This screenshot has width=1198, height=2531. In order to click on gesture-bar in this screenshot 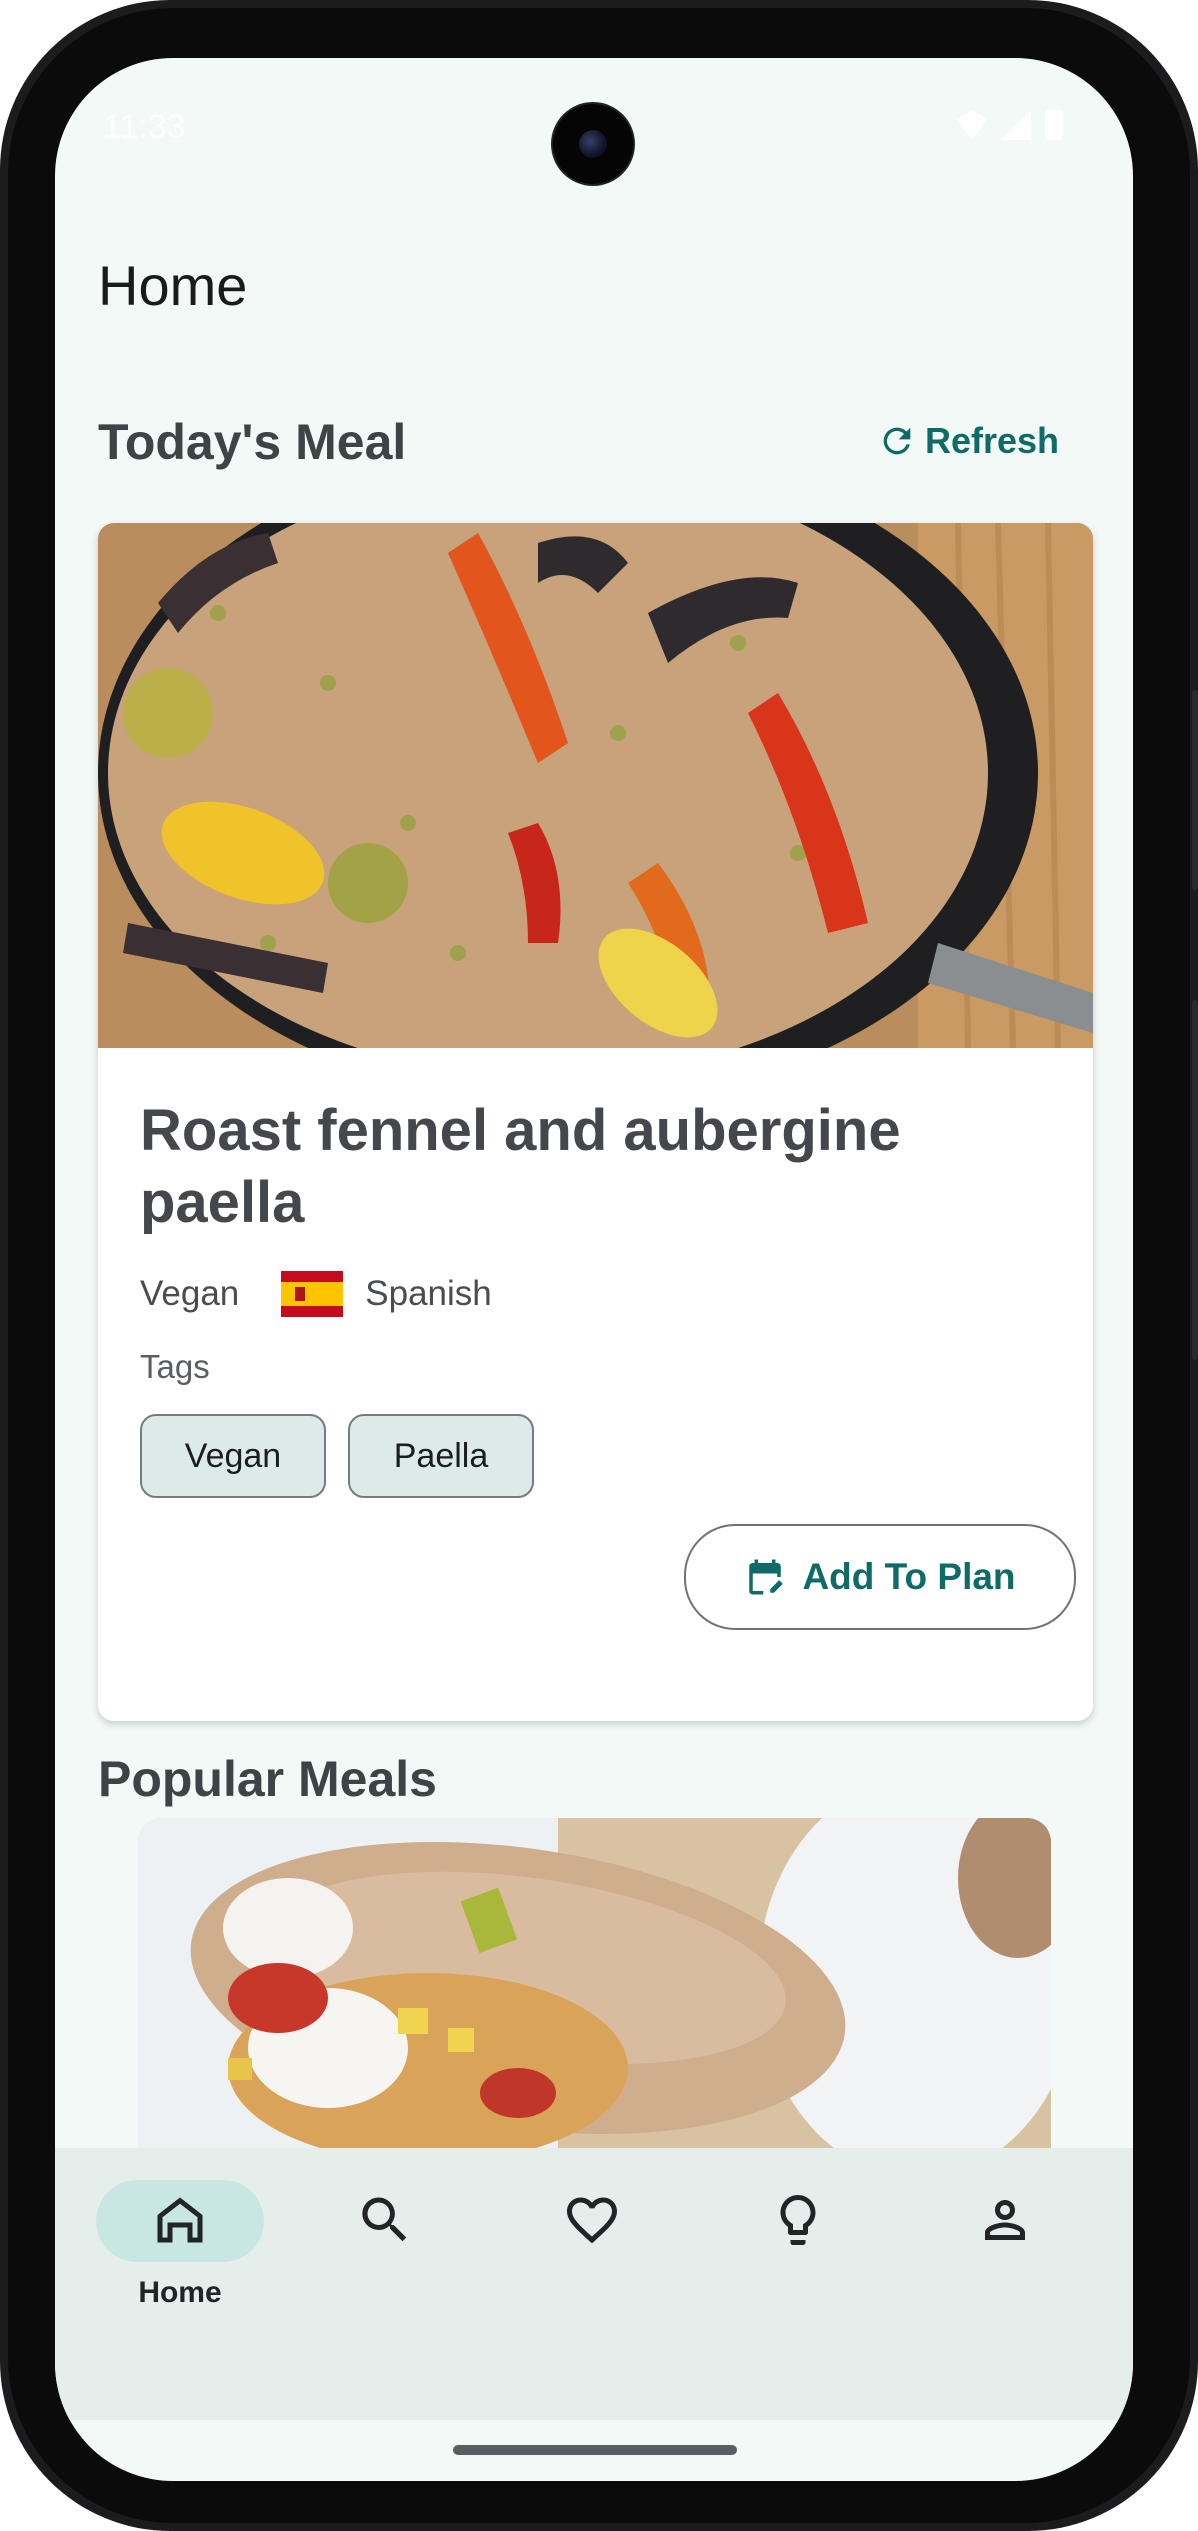, I will do `click(595, 2450)`.